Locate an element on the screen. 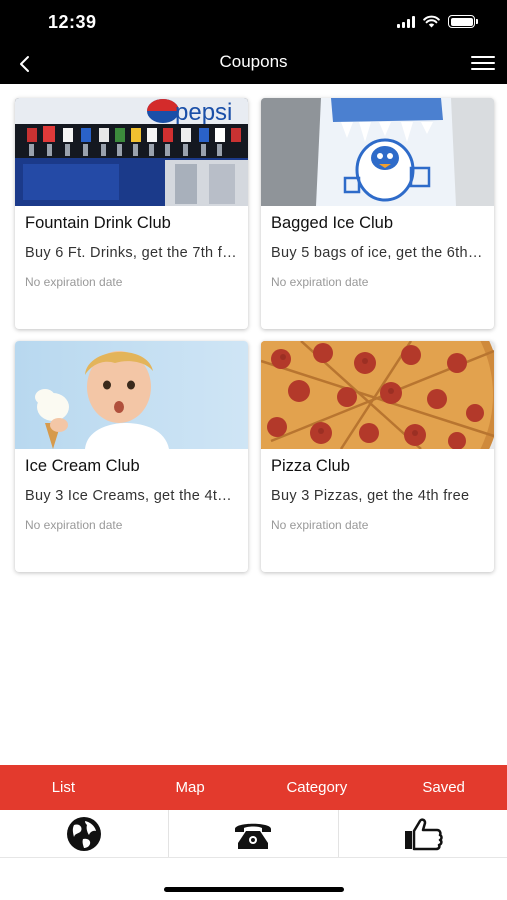 The height and width of the screenshot is (900, 507). coupon-title: Fountain Drink Club is located at coordinates (98, 223).